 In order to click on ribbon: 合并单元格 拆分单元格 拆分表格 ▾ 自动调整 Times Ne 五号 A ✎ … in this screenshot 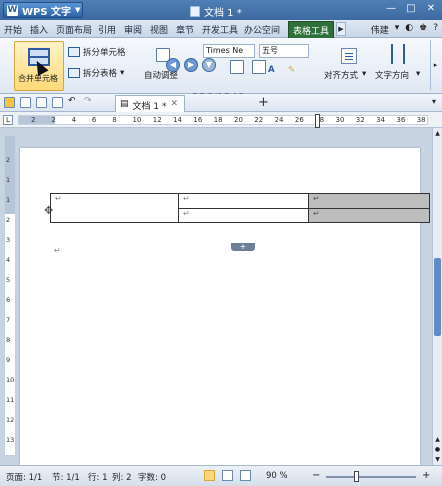, I will do `click(221, 66)`.